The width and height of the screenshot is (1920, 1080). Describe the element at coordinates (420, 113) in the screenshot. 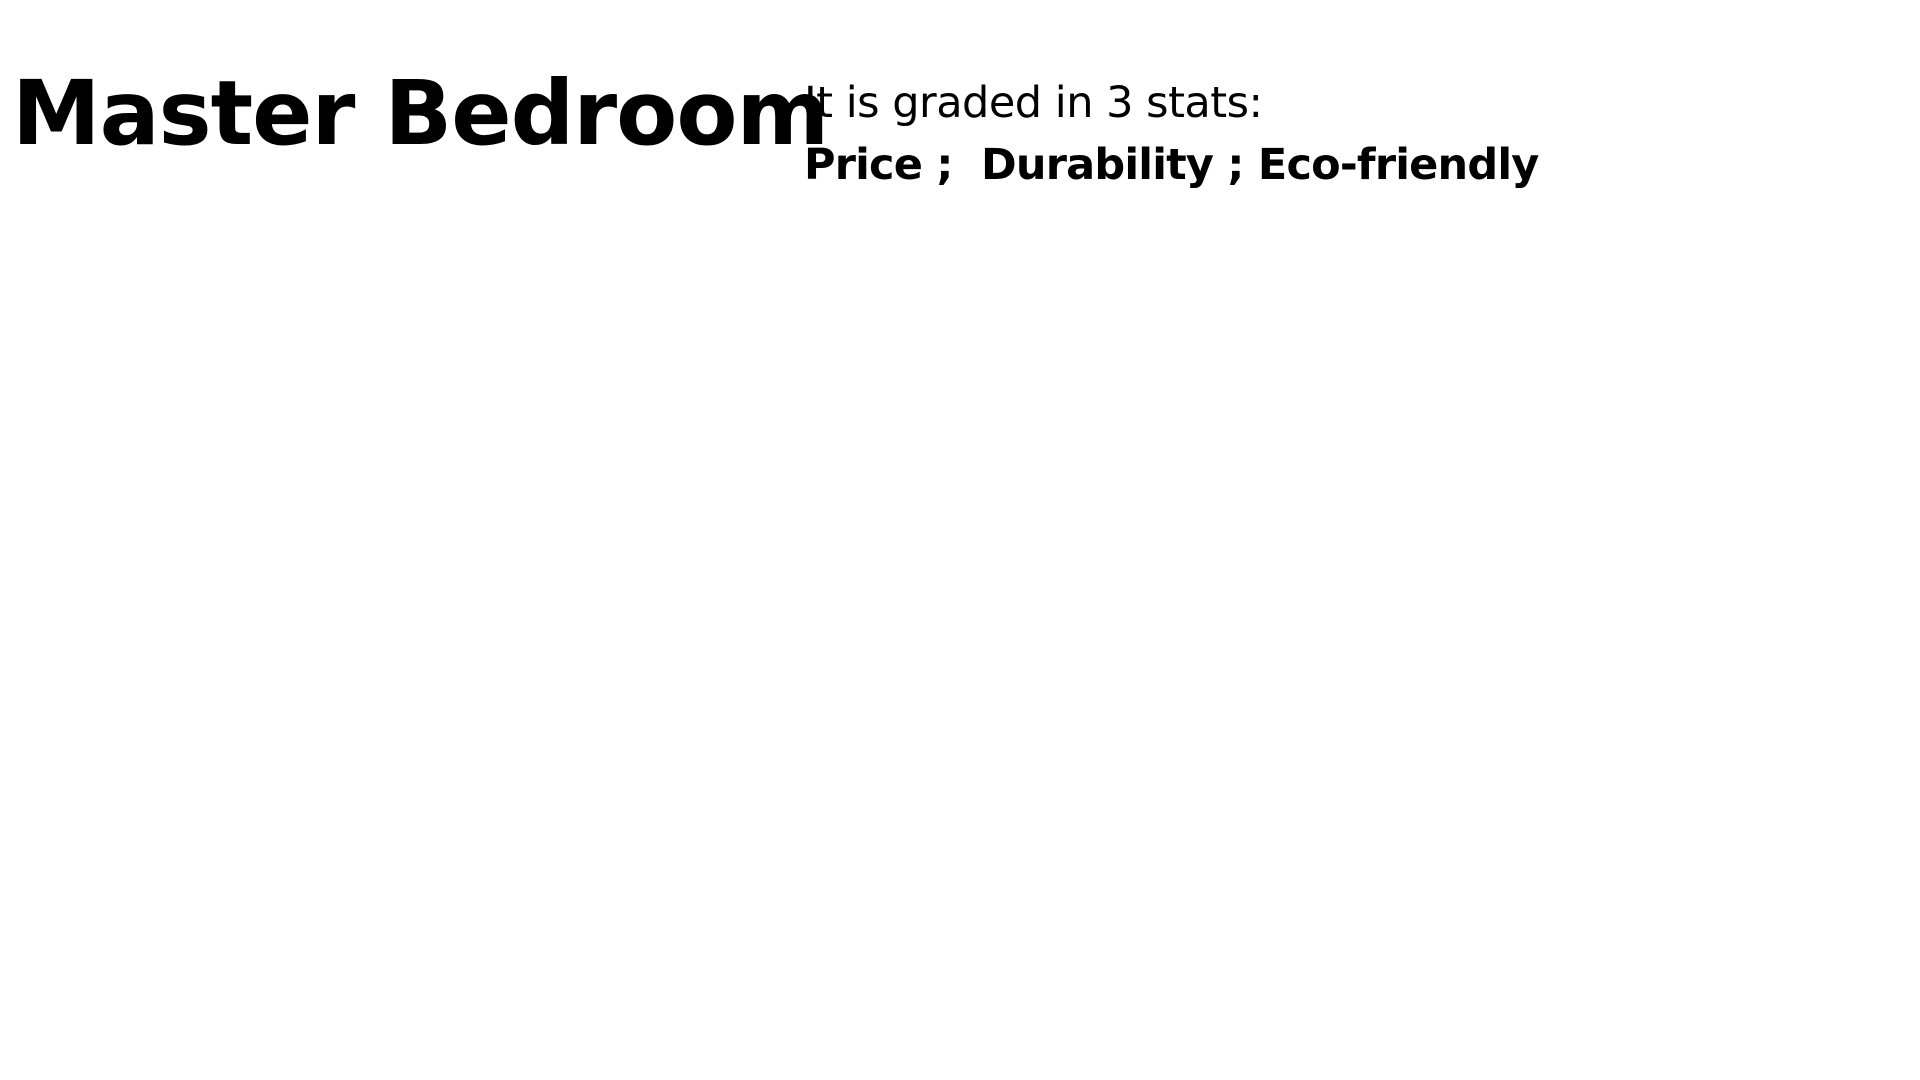

I see `page-title: Master Bedroom` at that location.